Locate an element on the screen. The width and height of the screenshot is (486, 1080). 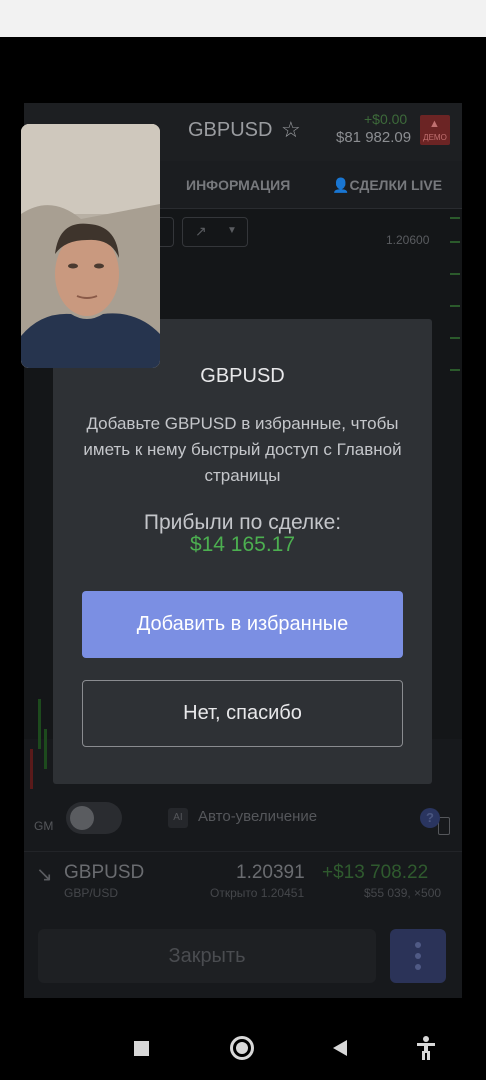
auto-zoom-label: Авто-увеличение is located at coordinates (258, 816).